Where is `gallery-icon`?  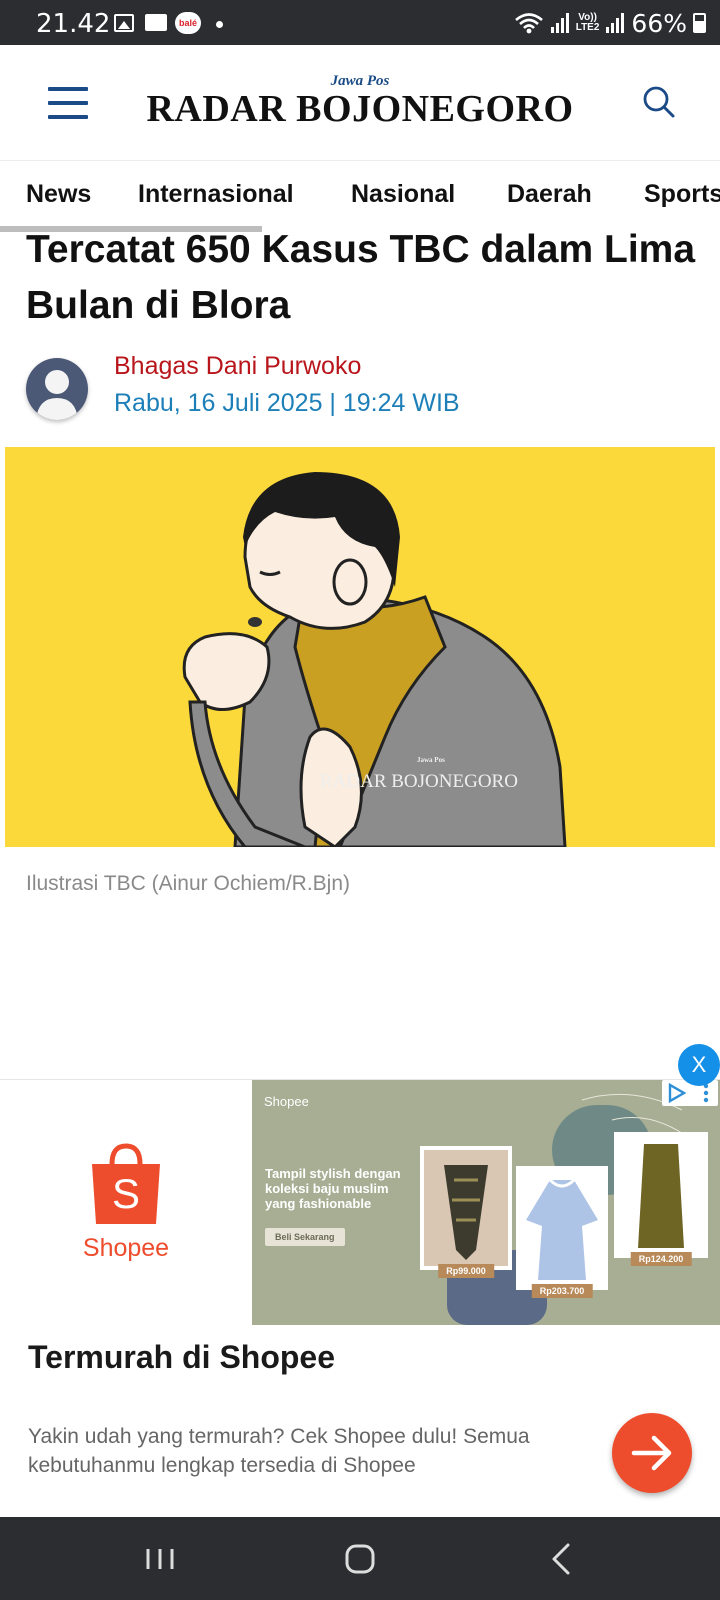
gallery-icon is located at coordinates (124, 23).